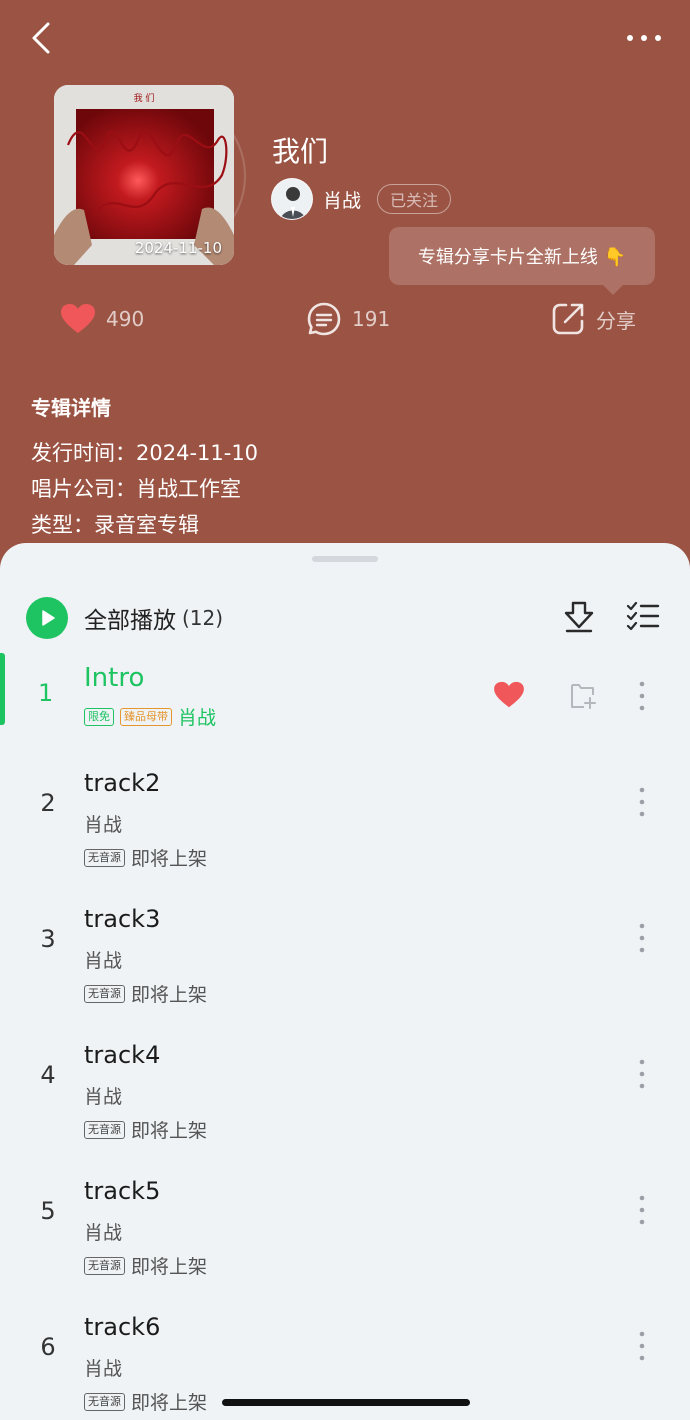  What do you see at coordinates (522, 261) in the screenshot?
I see `share-card-tooltip: 专辑分享卡片全新上线 👇` at bounding box center [522, 261].